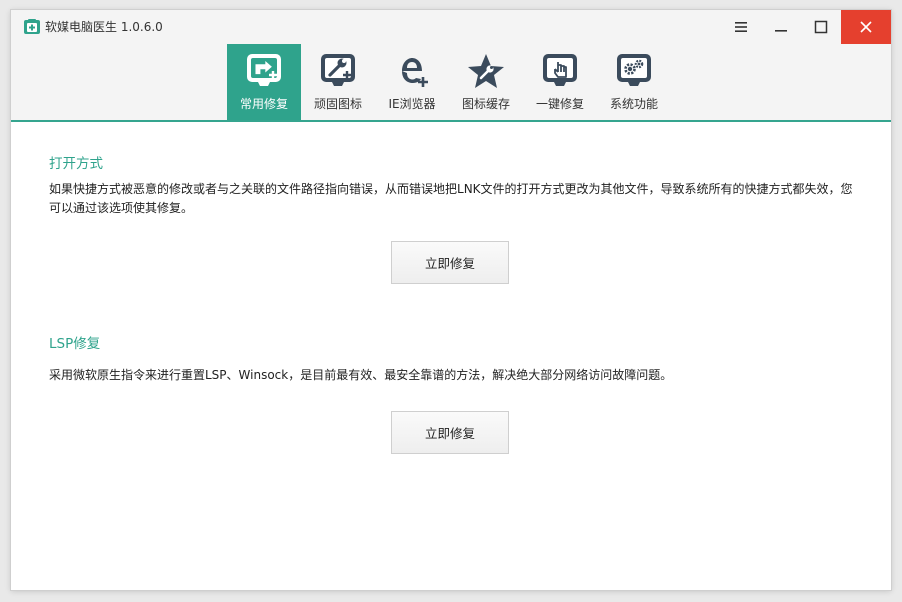 This screenshot has width=902, height=602. Describe the element at coordinates (560, 70) in the screenshot. I see `hand-click-icon` at that location.